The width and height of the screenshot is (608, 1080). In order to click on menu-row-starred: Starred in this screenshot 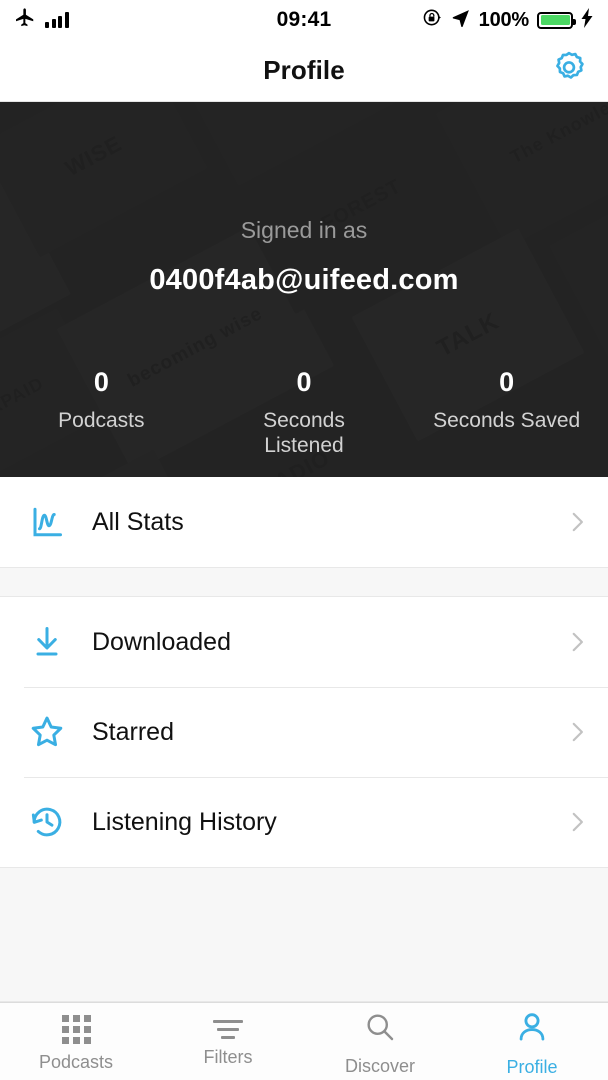, I will do `click(304, 732)`.